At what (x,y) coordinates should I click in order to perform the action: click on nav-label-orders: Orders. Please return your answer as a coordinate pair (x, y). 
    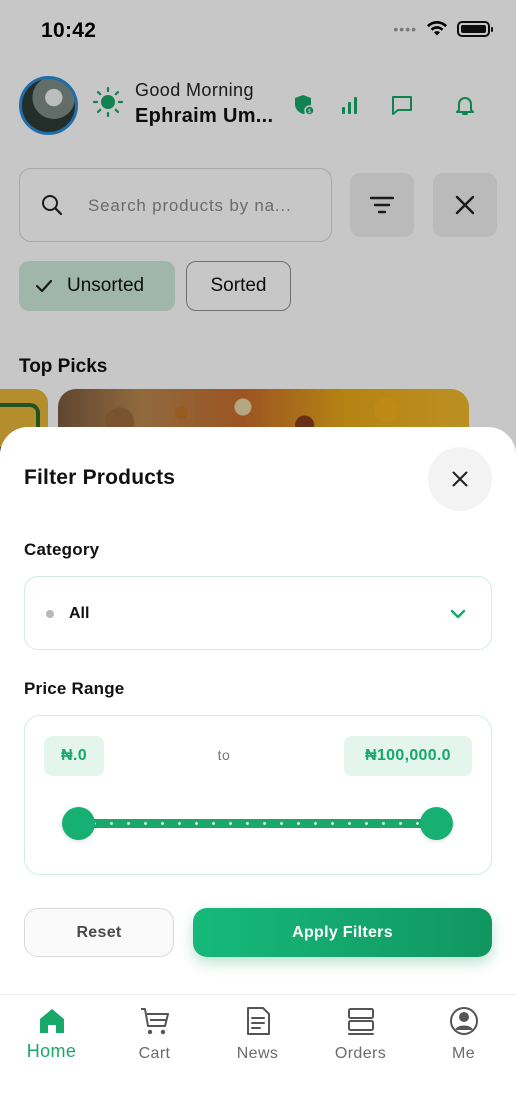
    Looking at the image, I should click on (360, 1053).